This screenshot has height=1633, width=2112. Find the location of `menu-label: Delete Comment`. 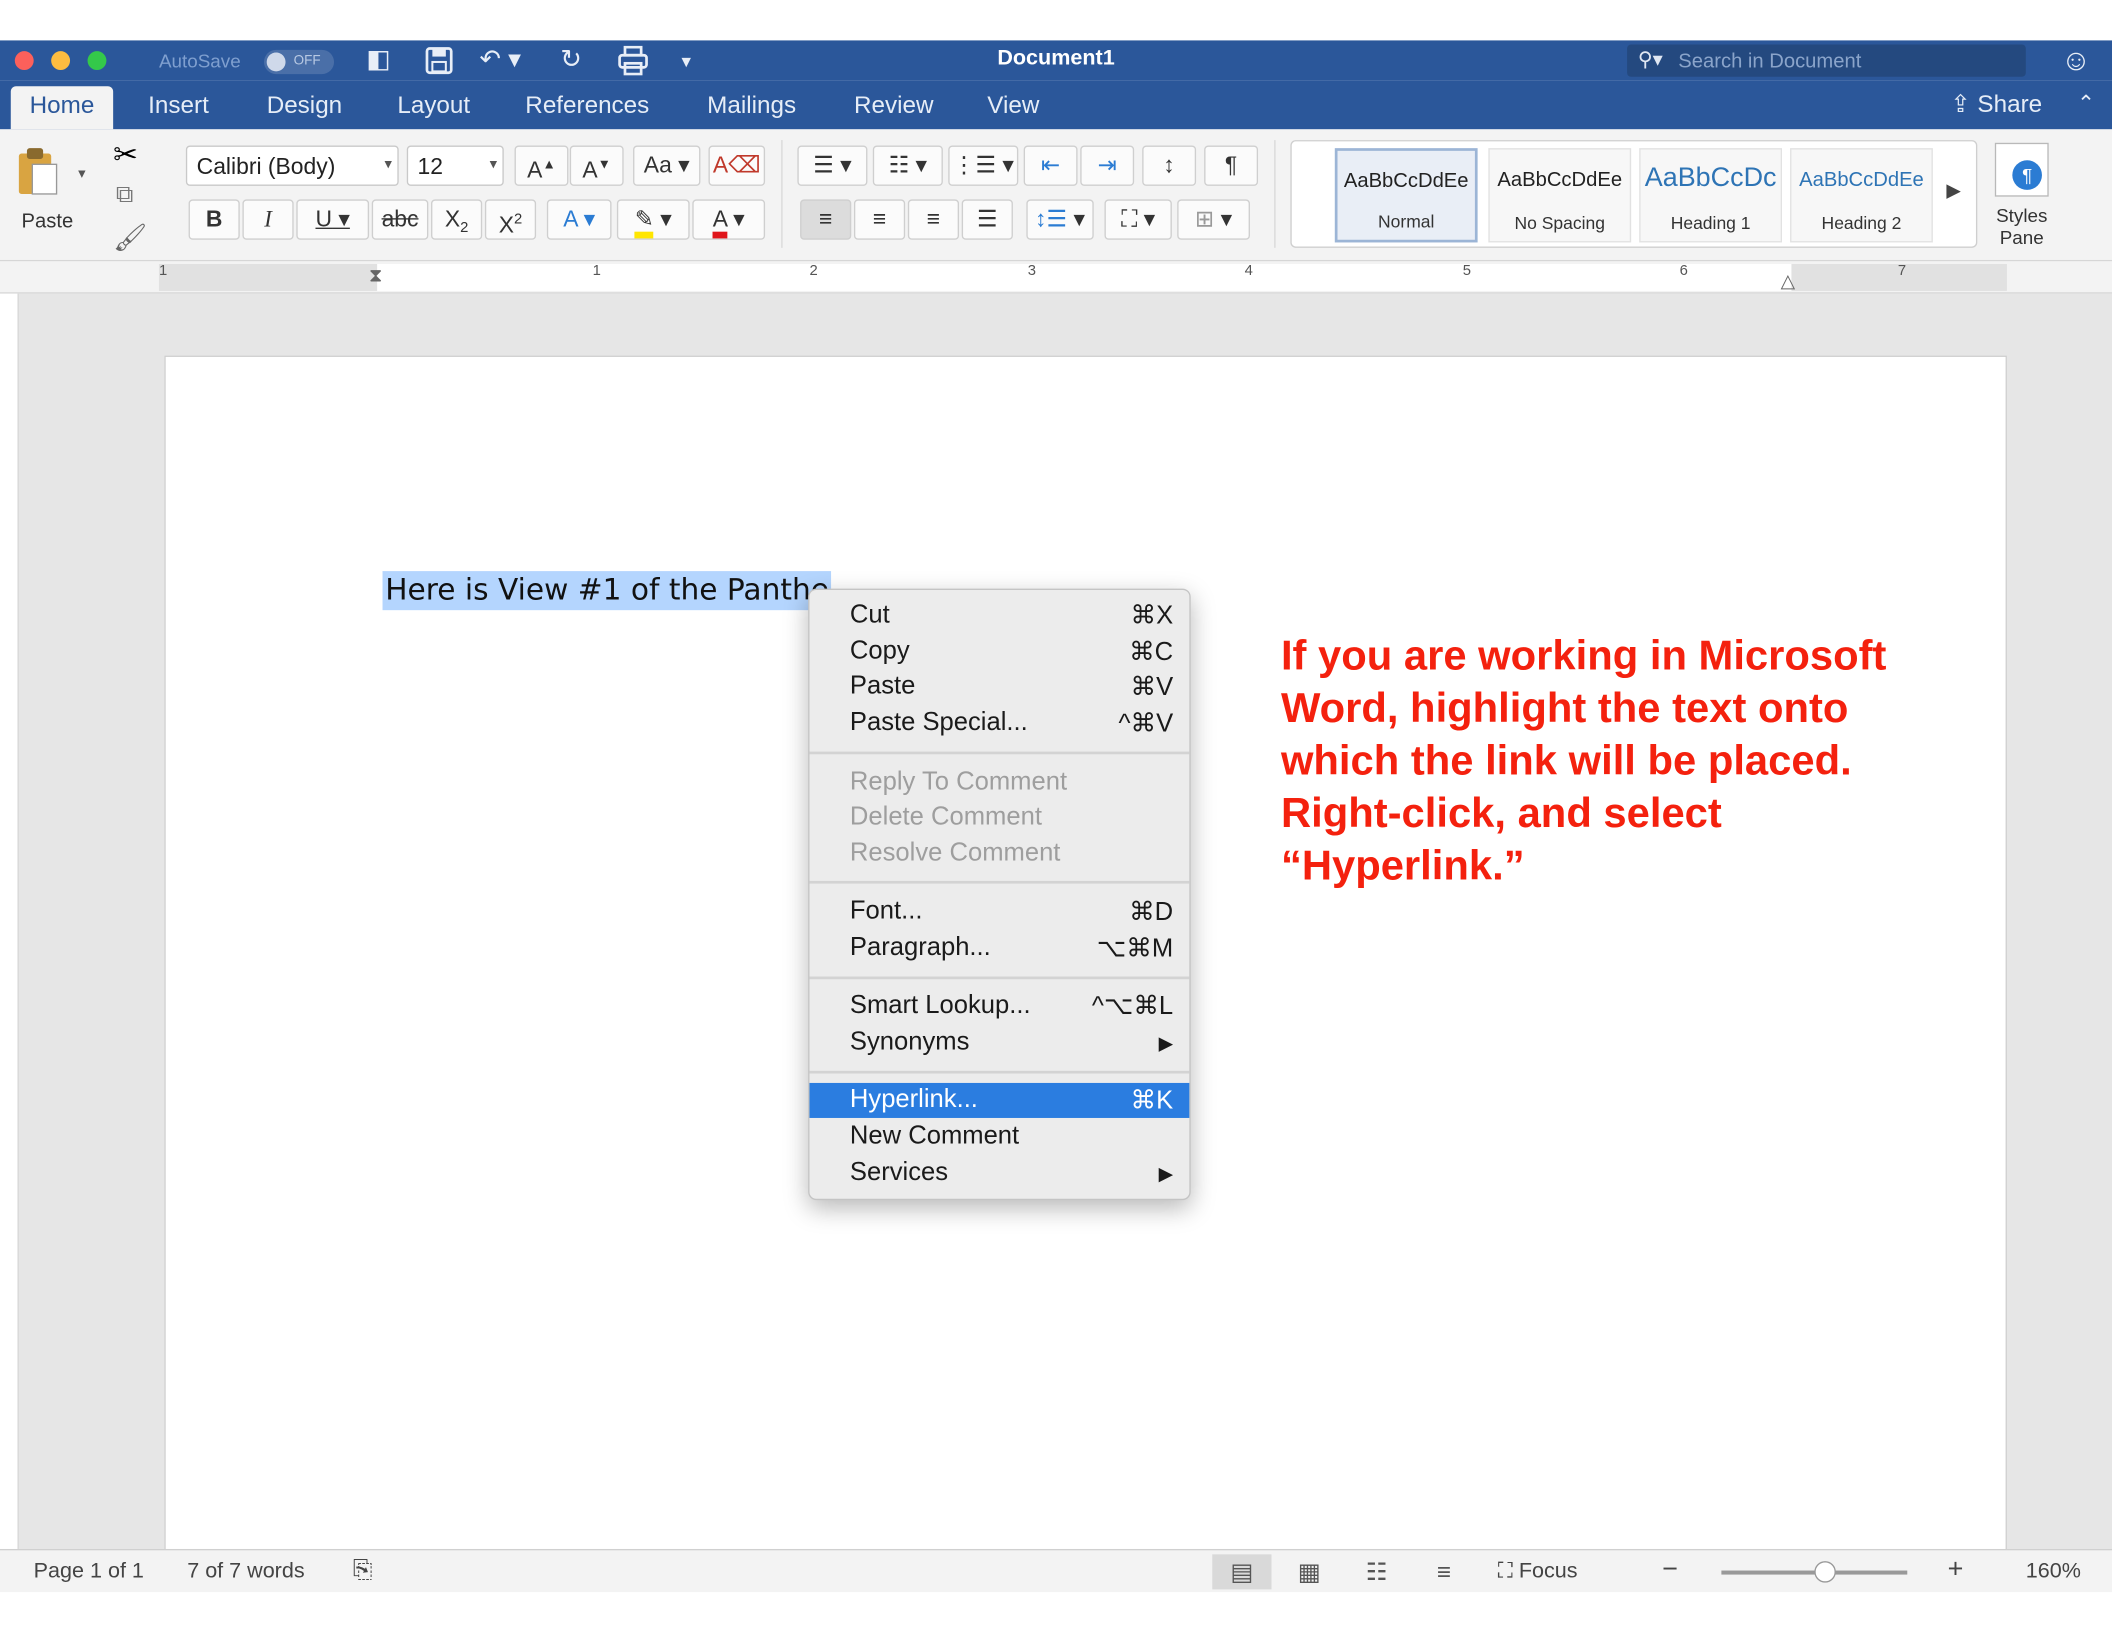

menu-label: Delete Comment is located at coordinates (945, 817).